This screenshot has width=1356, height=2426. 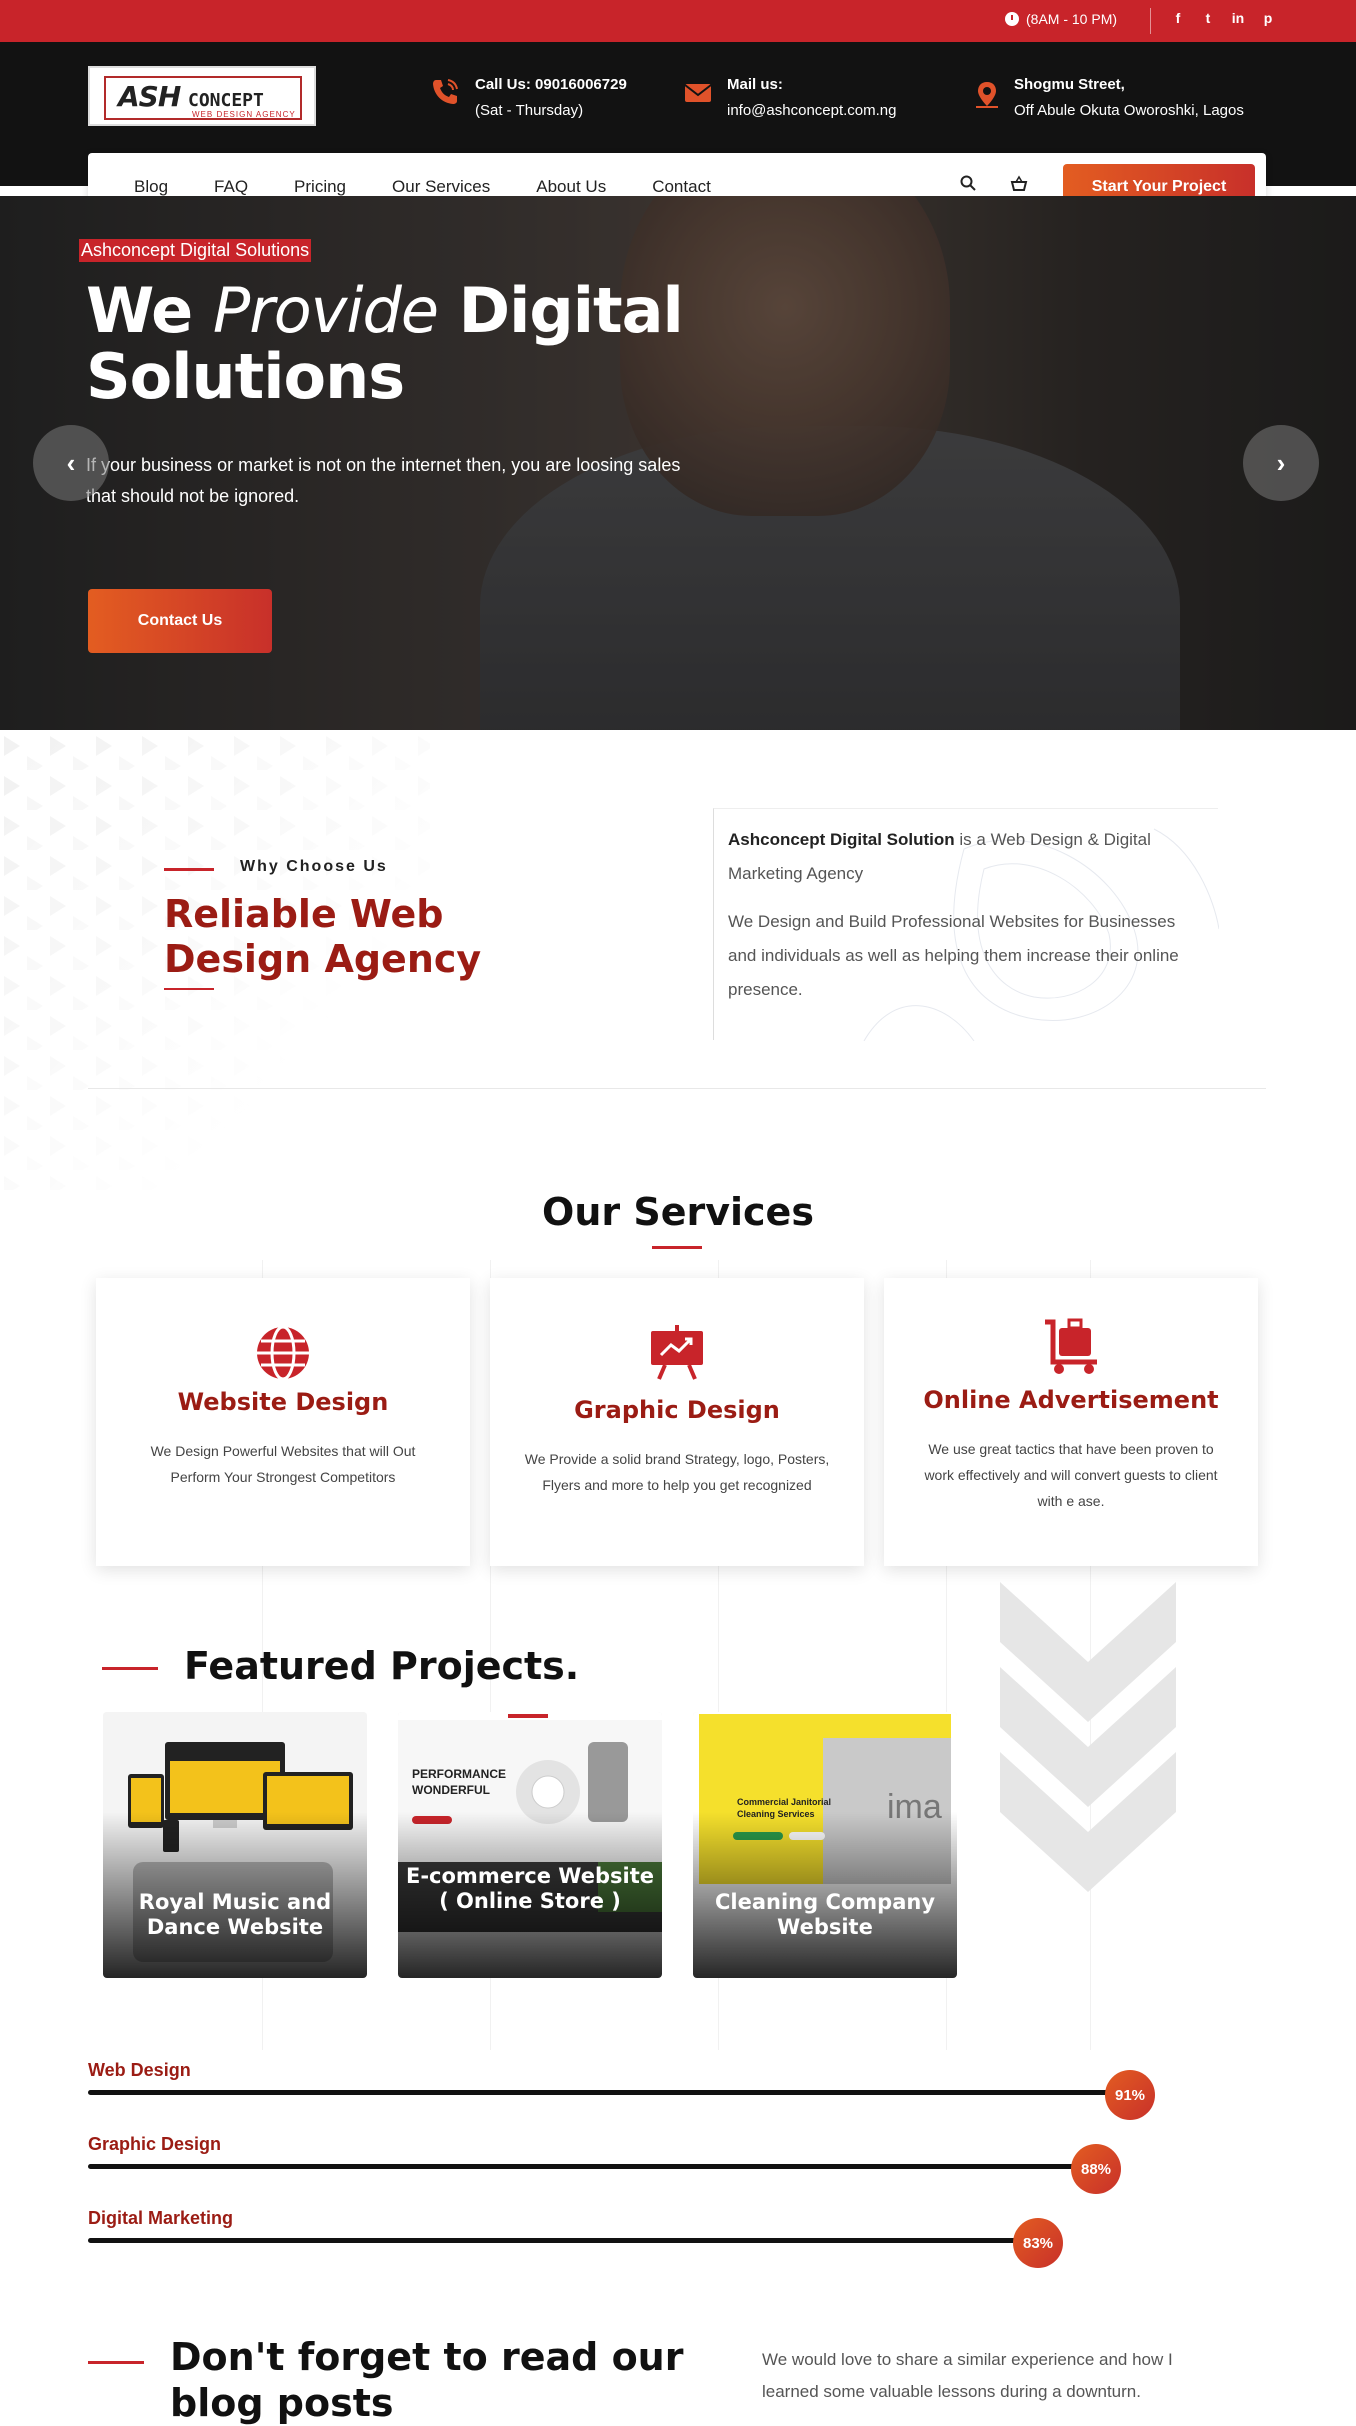 What do you see at coordinates (1150, 21) in the screenshot?
I see `topbar-divider` at bounding box center [1150, 21].